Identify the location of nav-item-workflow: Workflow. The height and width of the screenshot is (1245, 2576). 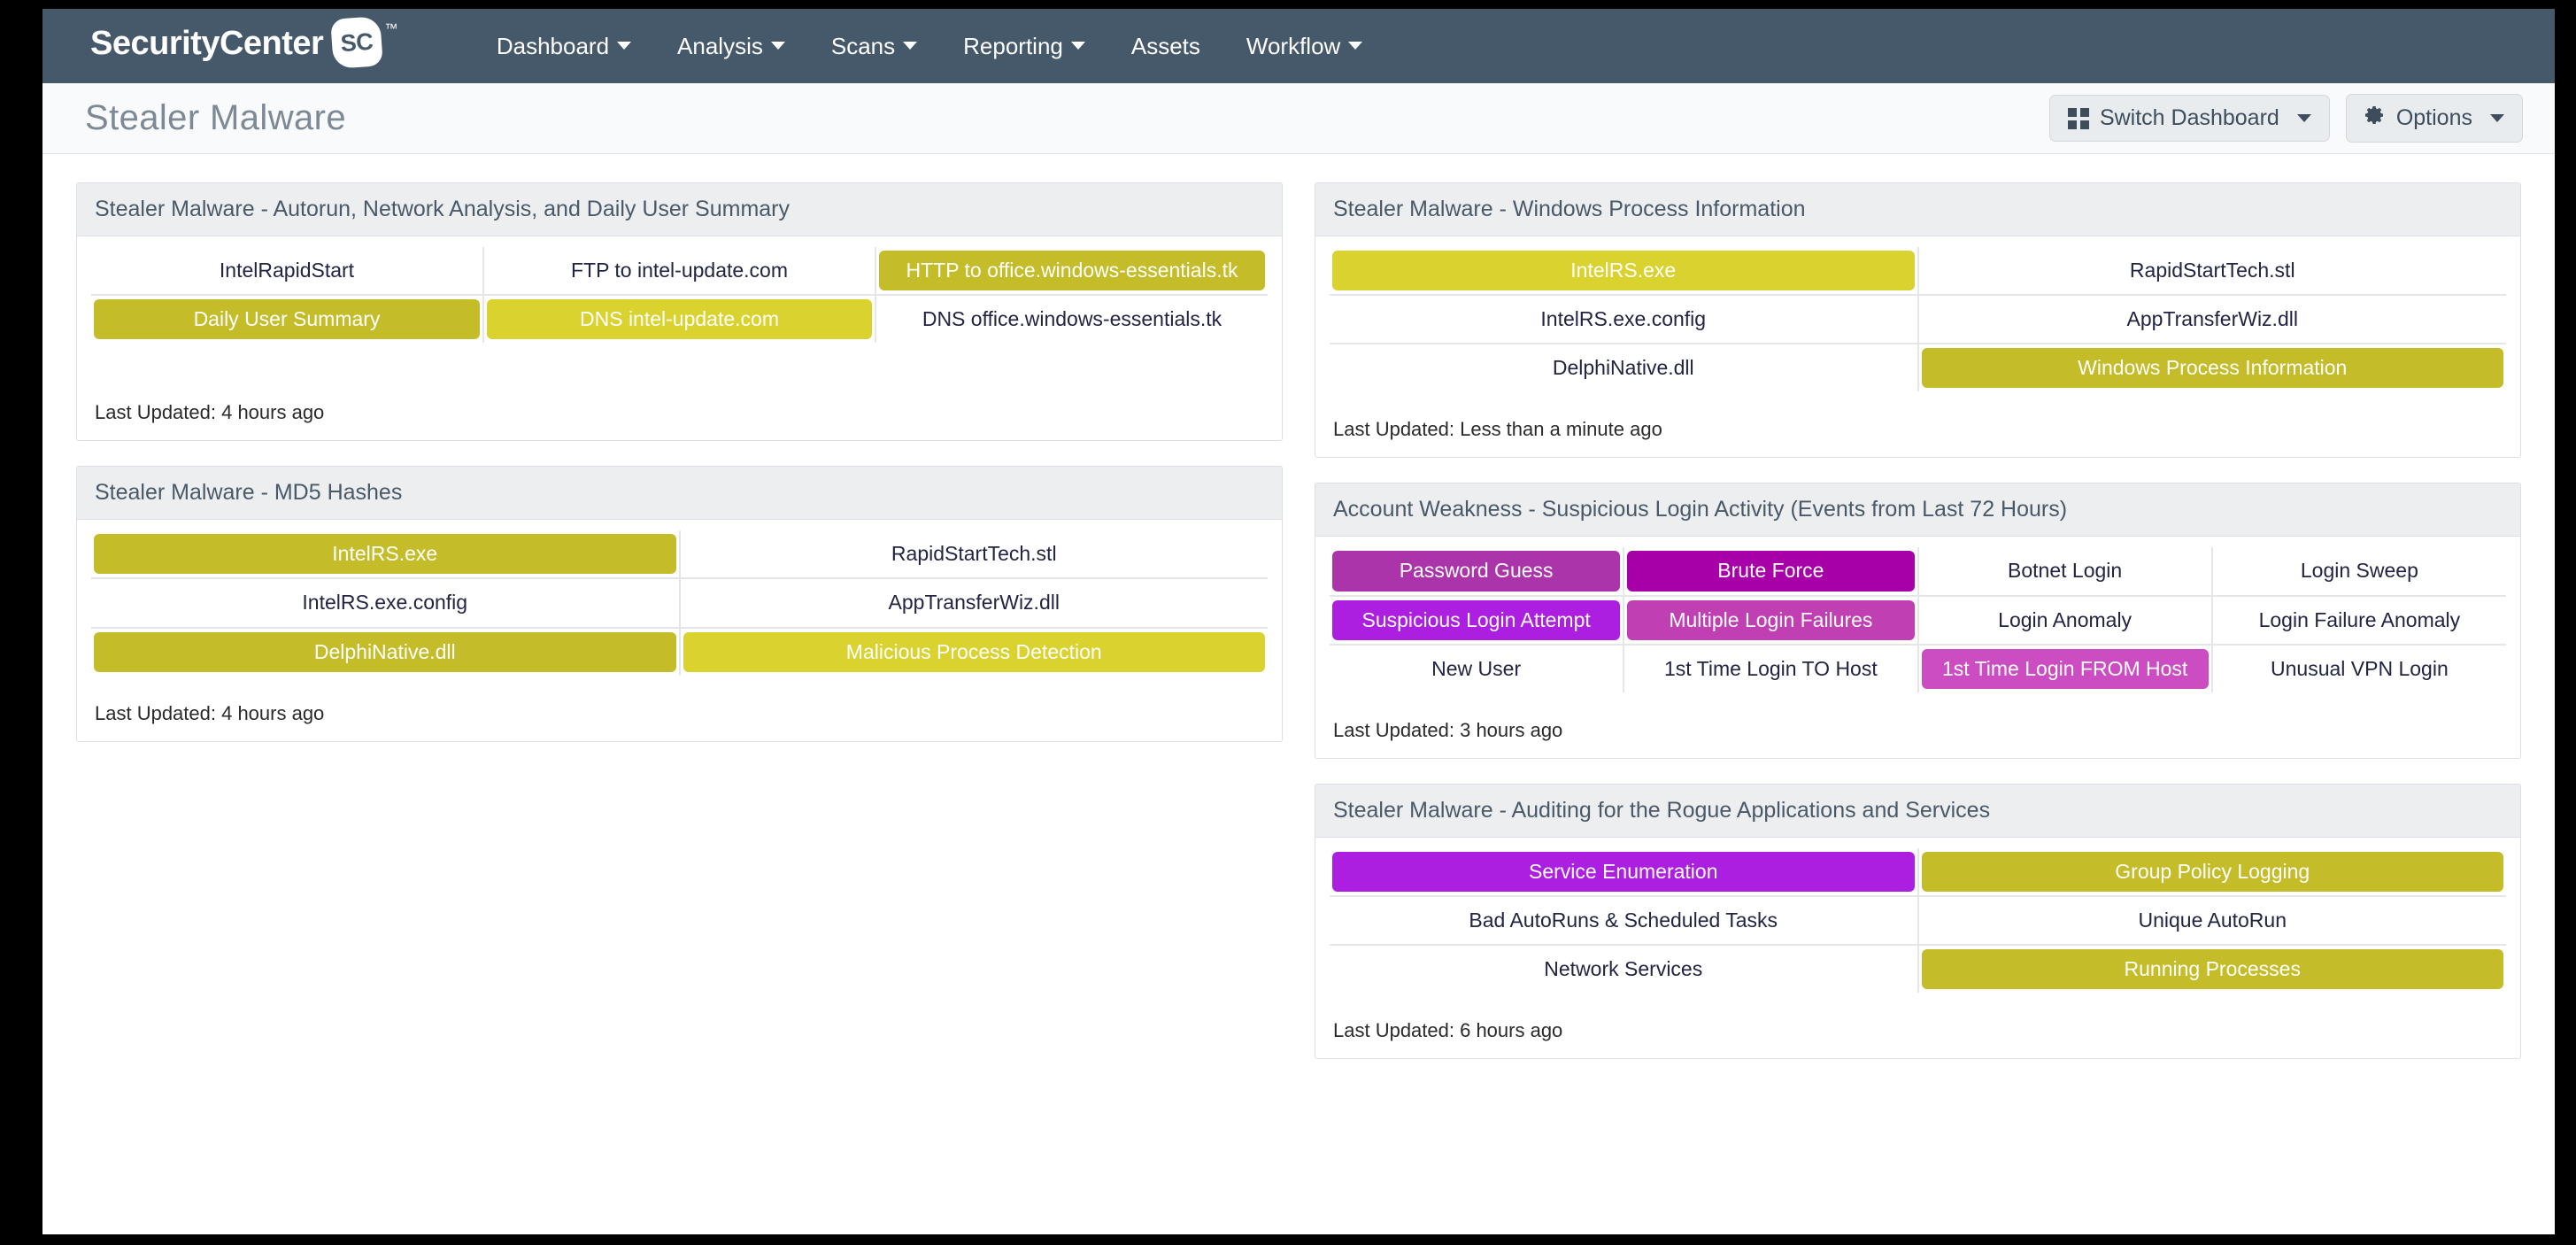
(1304, 46).